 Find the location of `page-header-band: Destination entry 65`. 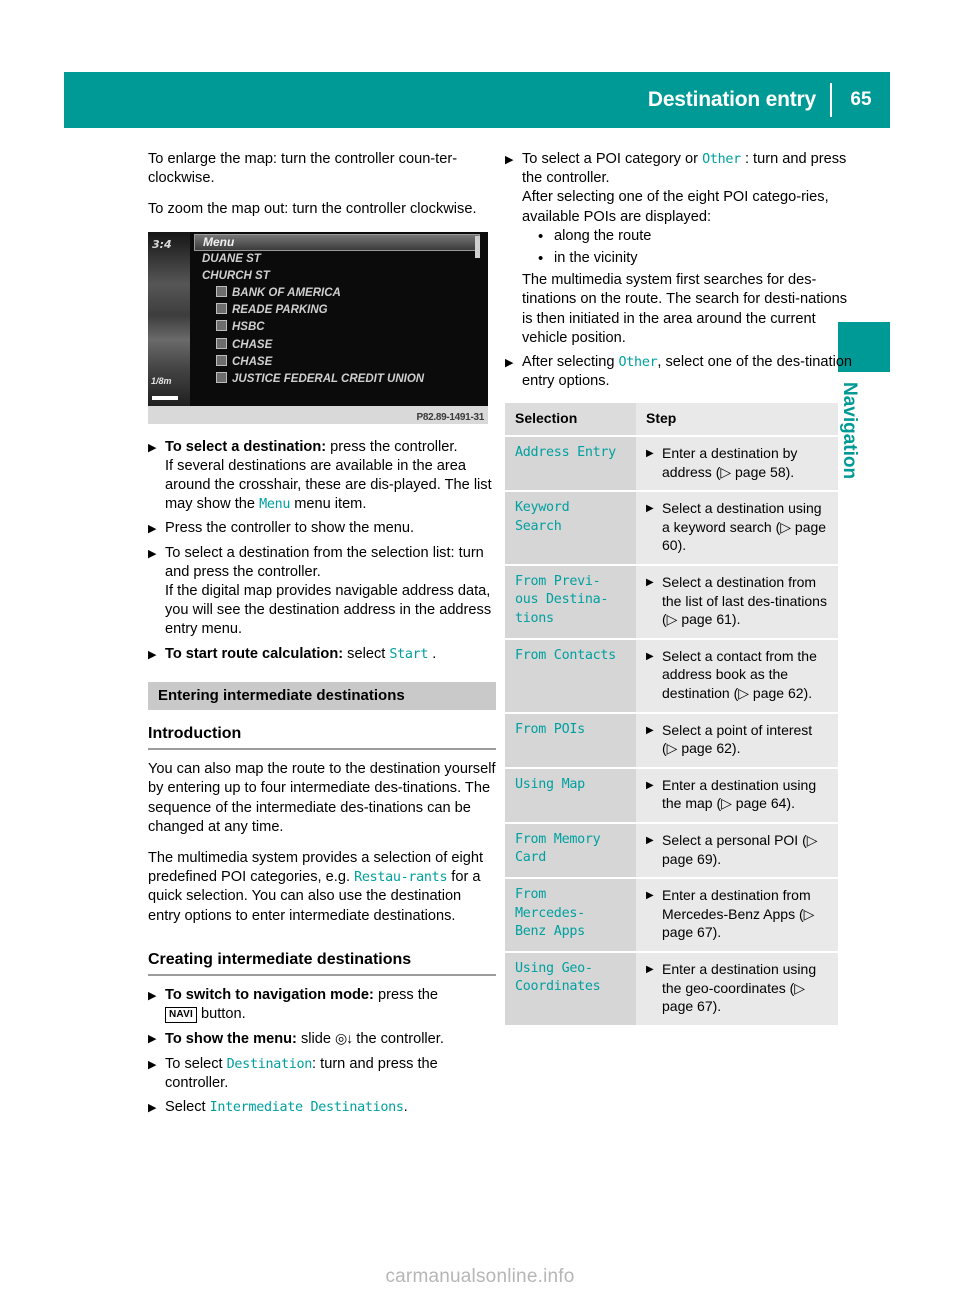

page-header-band: Destination entry 65 is located at coordinates (477, 100).